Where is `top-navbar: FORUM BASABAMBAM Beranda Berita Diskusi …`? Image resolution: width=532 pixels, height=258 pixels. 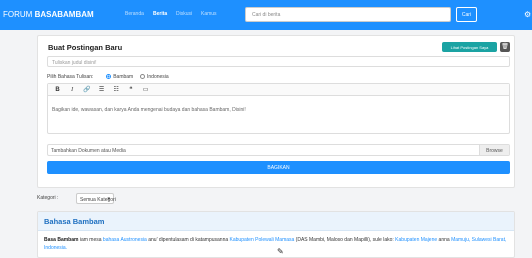
top-navbar: FORUM BASABAMBAM Beranda Berita Diskusi … is located at coordinates (266, 15).